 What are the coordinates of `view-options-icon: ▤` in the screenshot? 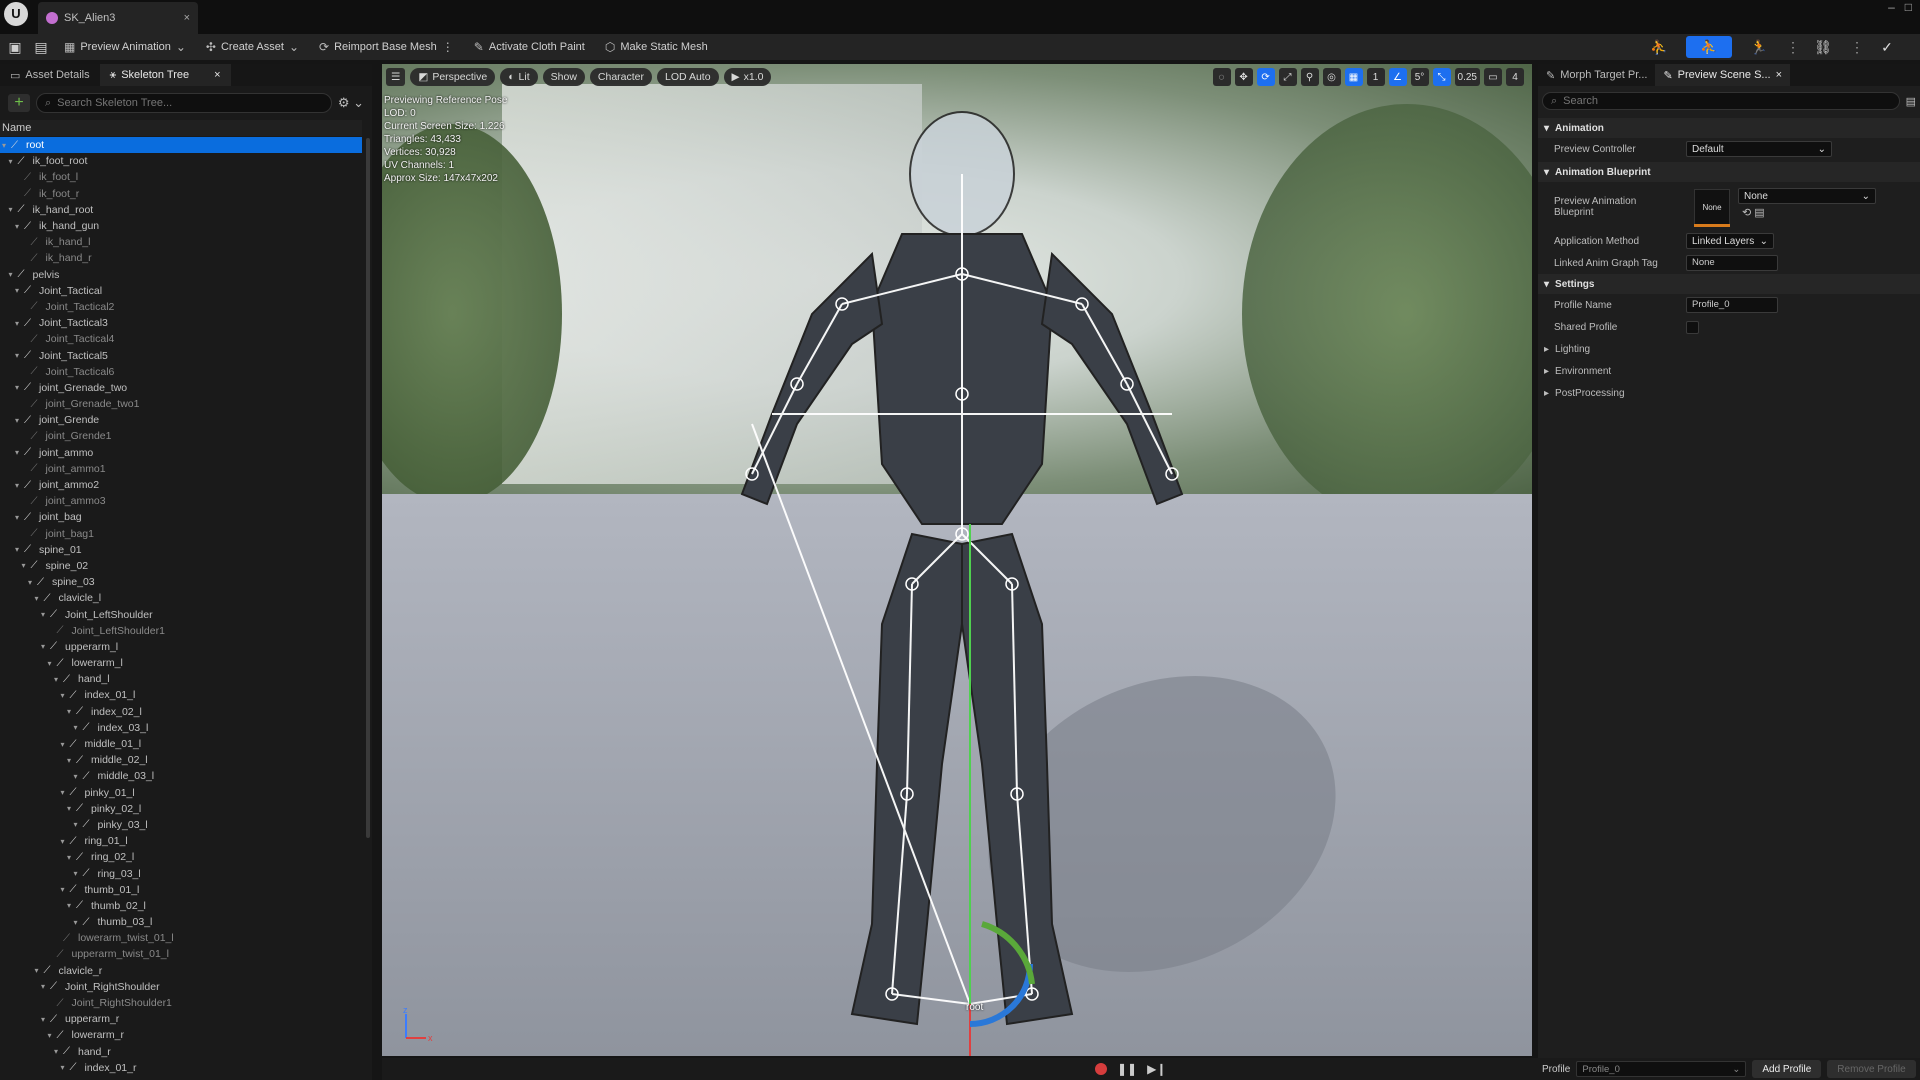 It's located at (1911, 101).